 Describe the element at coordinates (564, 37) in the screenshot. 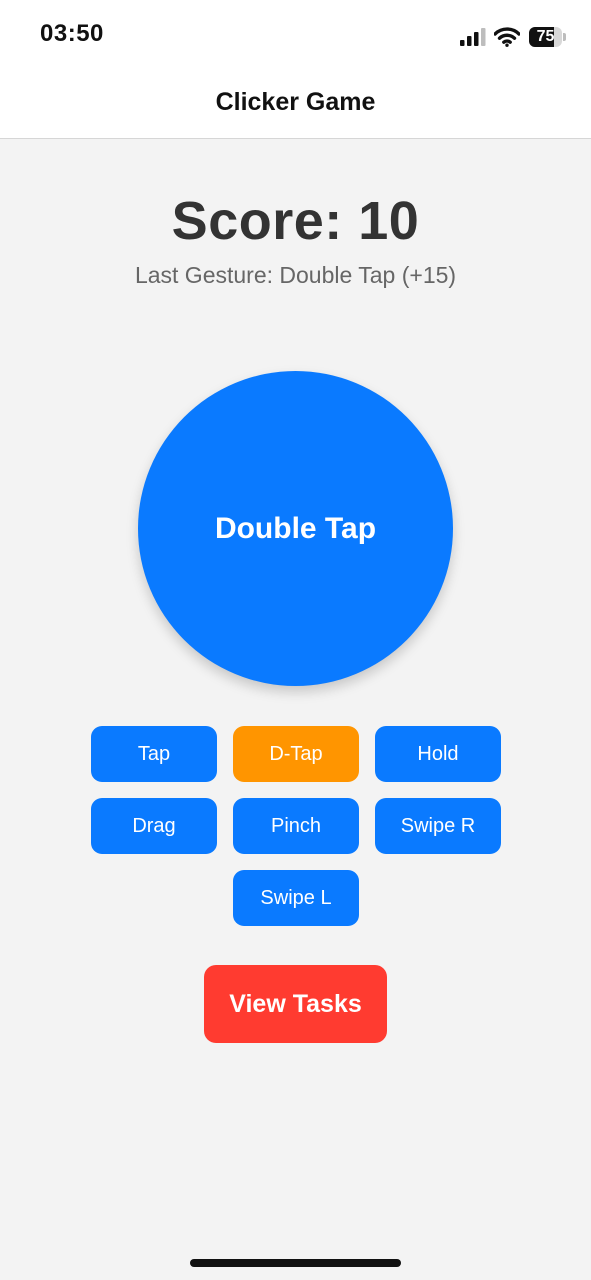

I see `battery-cap` at that location.